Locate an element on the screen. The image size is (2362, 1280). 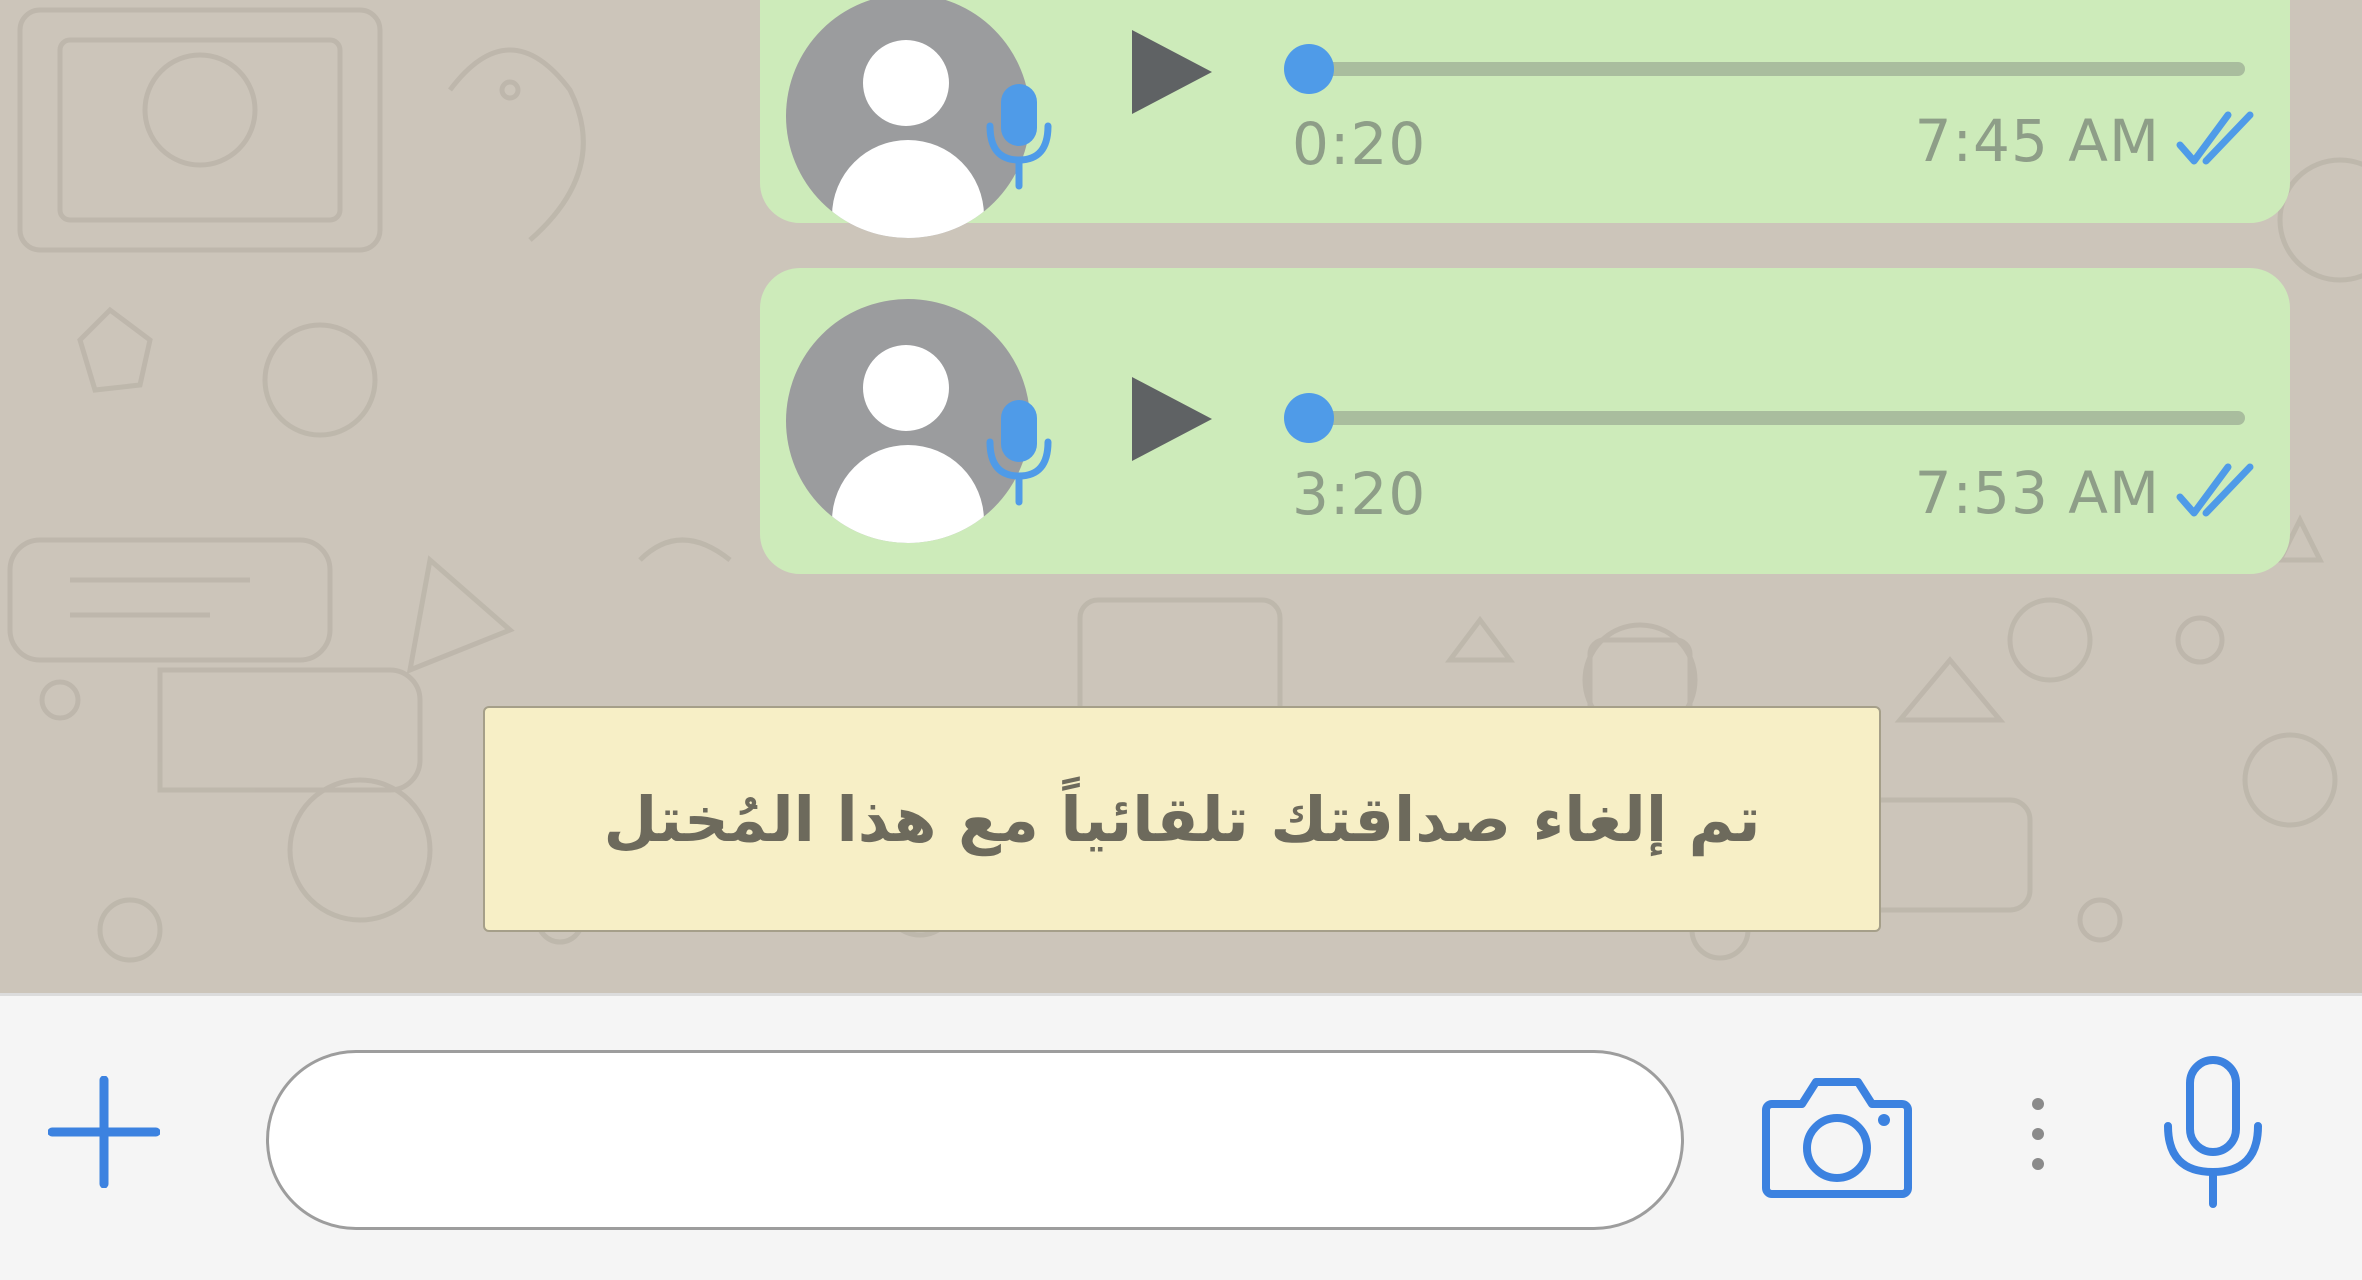
message-meta: 7:45 AM is located at coordinates (2086, 141).